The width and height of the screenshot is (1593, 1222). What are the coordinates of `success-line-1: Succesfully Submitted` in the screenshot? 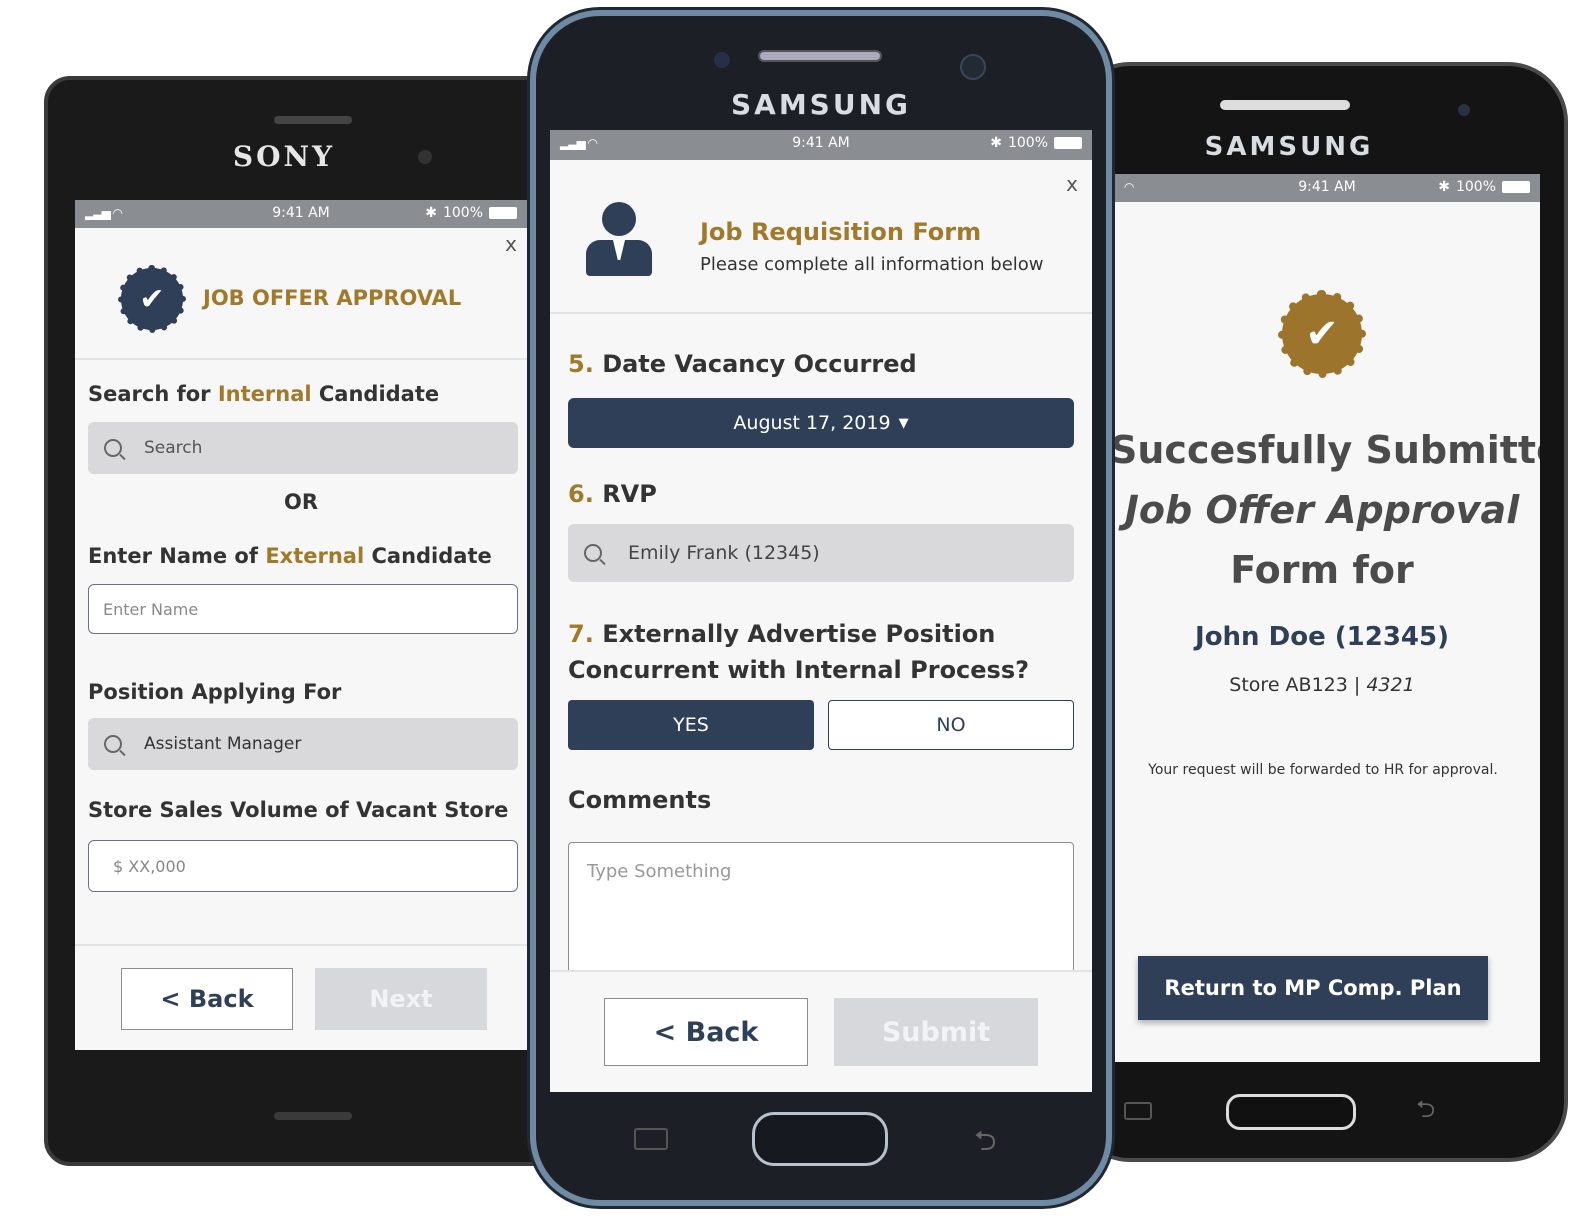 It's located at (1327, 450).